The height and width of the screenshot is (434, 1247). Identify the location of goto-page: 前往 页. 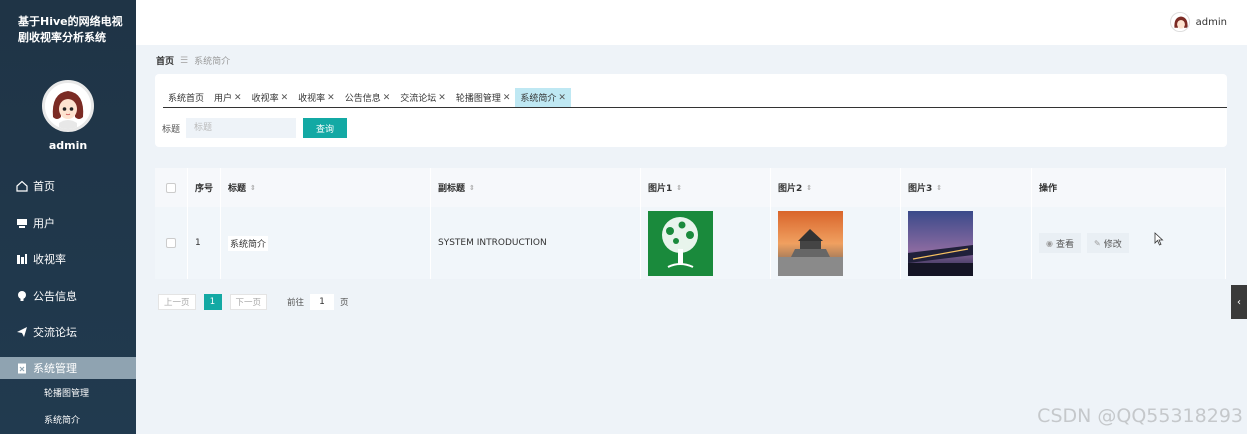
(318, 302).